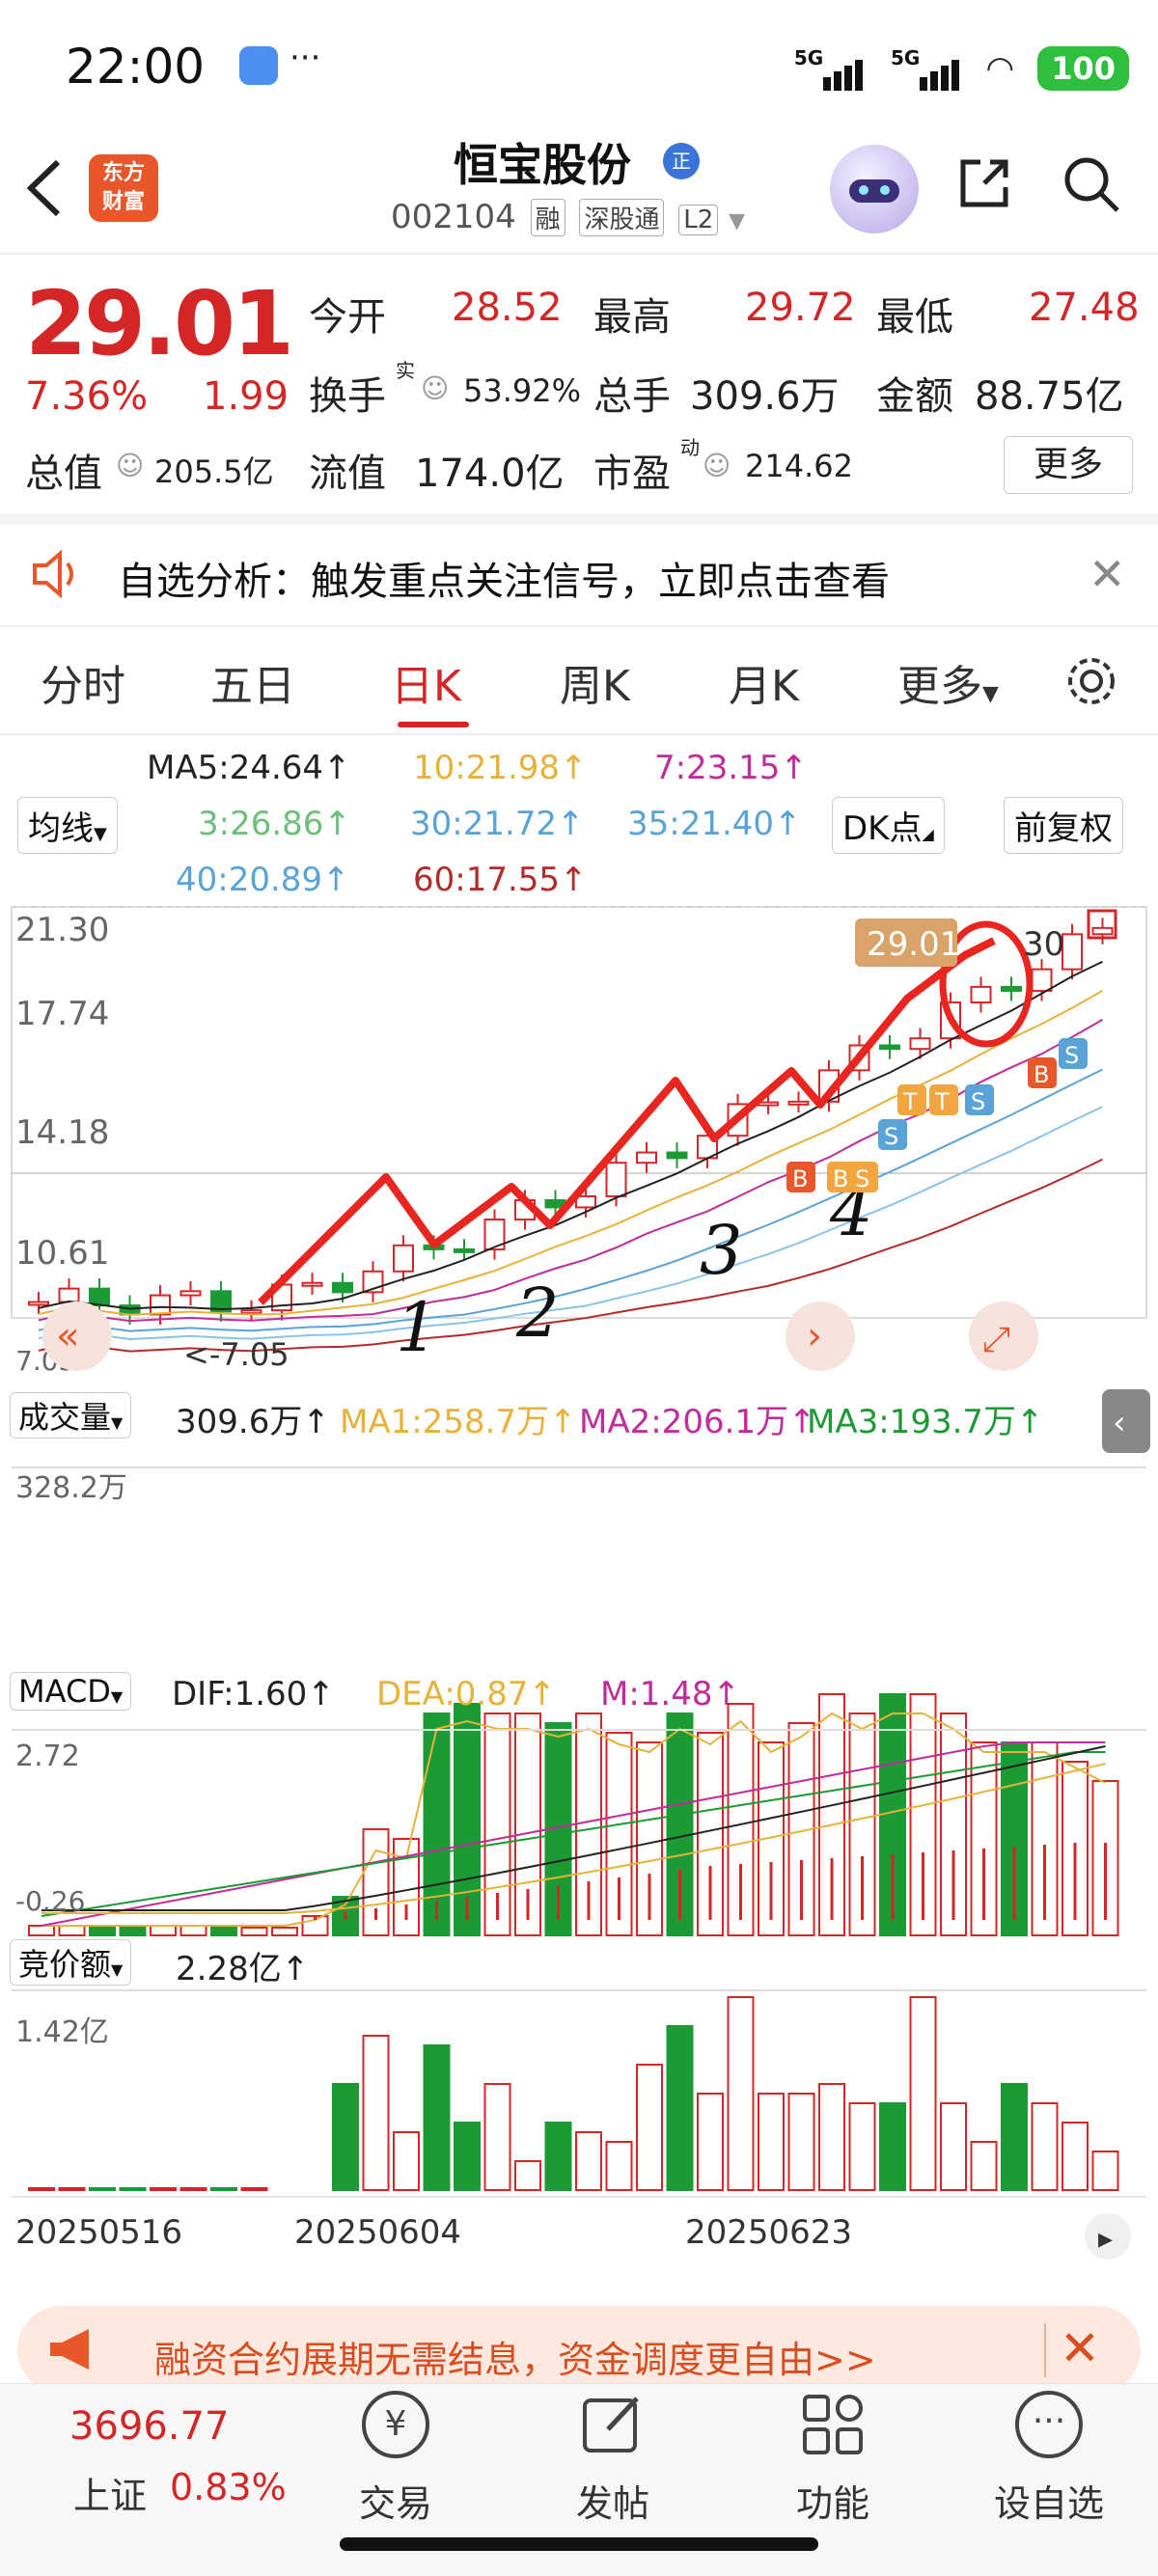  I want to click on stock-code-row: 002104 融 深股通 L2 ▼, so click(568, 217).